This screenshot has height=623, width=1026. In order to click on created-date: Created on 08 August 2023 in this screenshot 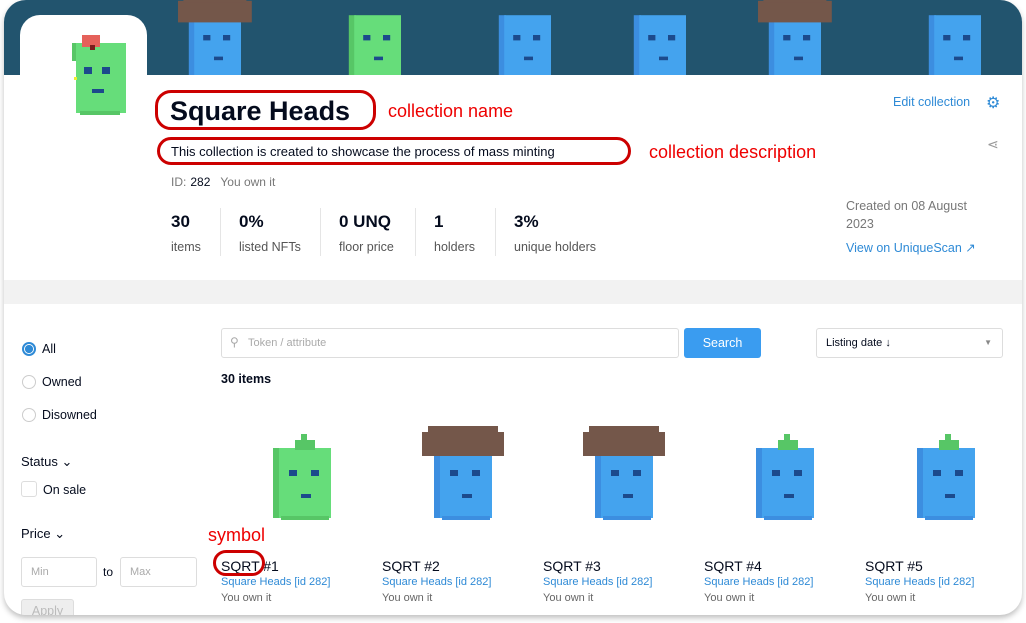, I will do `click(906, 215)`.